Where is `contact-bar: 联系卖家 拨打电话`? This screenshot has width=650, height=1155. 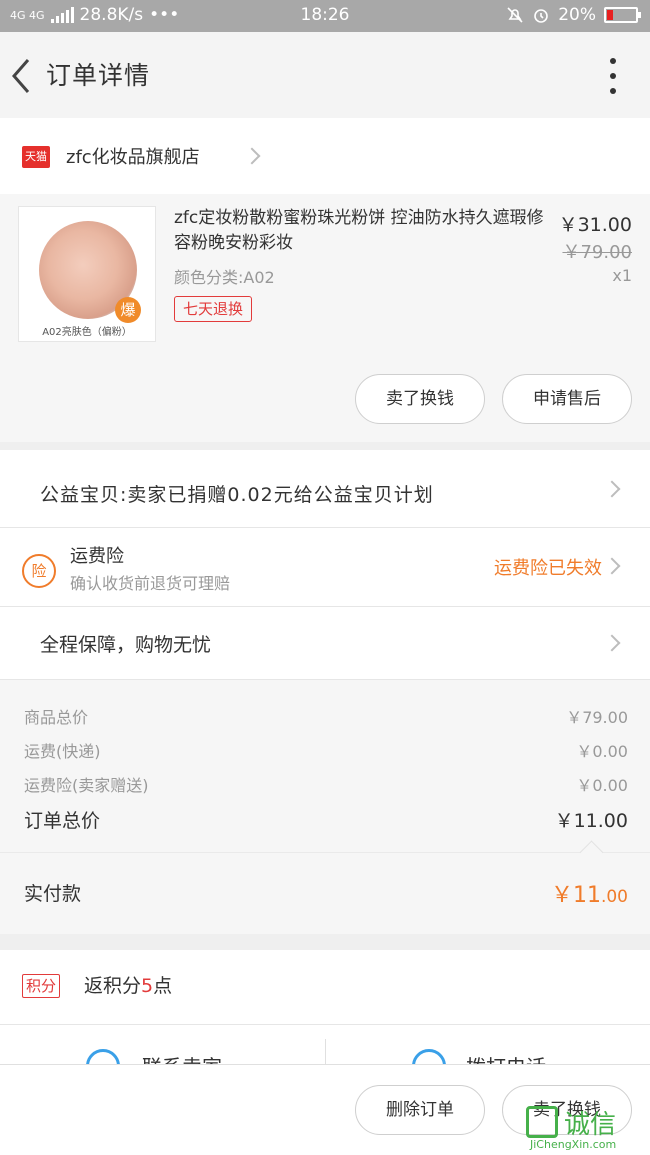
contact-bar: 联系卖家 拨打电话 is located at coordinates (325, 1044).